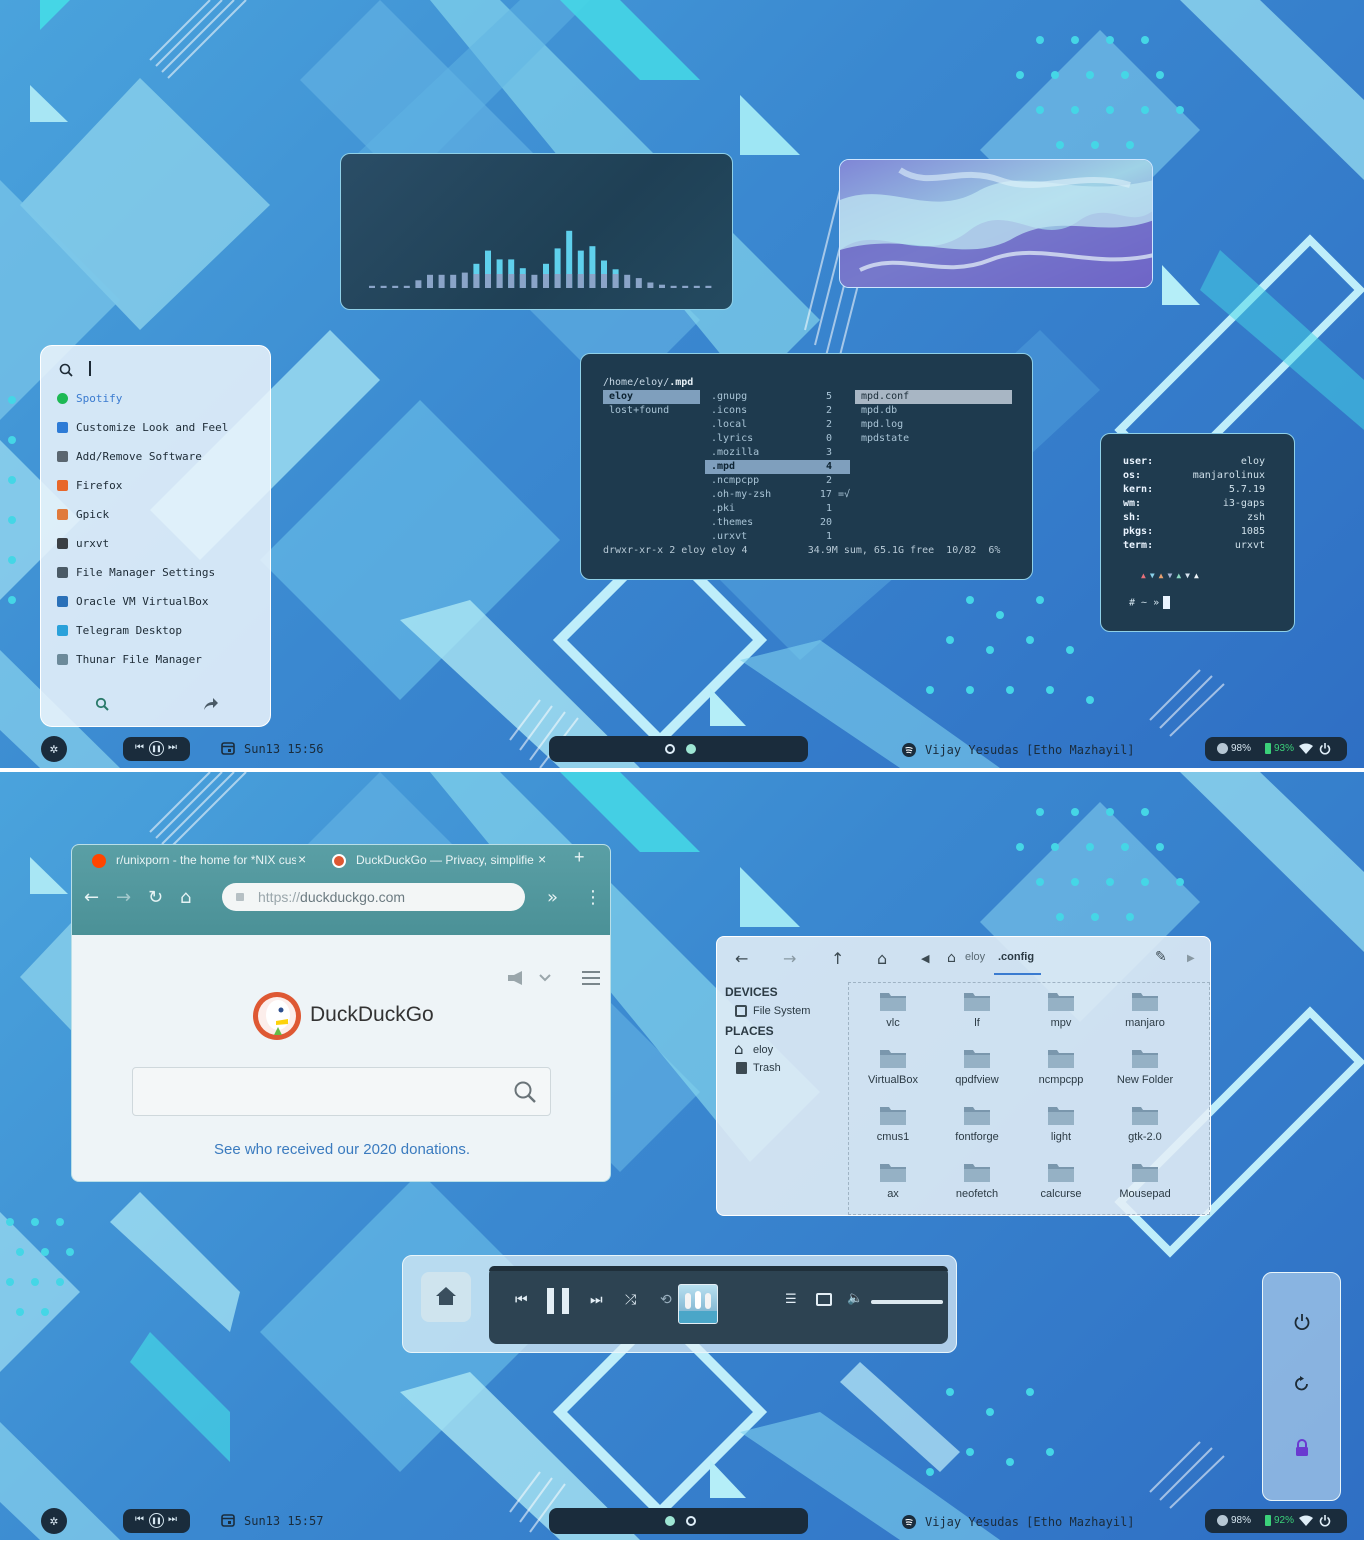 Image resolution: width=1364 pixels, height=1544 pixels. I want to click on folder-item: Mousepad, so click(1145, 1182).